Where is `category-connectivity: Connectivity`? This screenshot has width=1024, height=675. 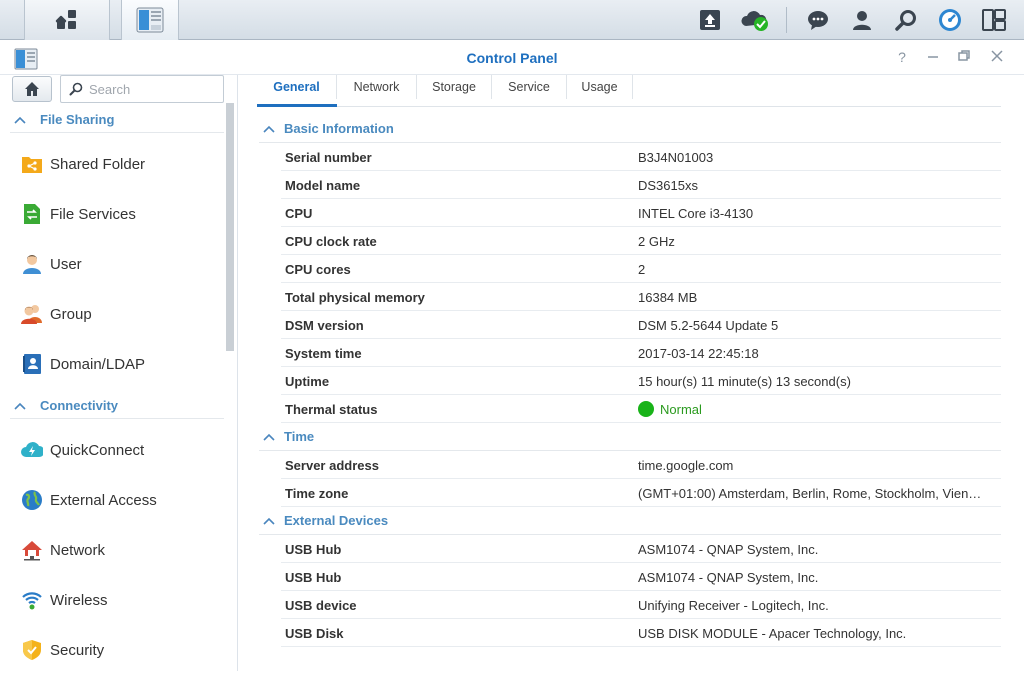 category-connectivity: Connectivity is located at coordinates (117, 406).